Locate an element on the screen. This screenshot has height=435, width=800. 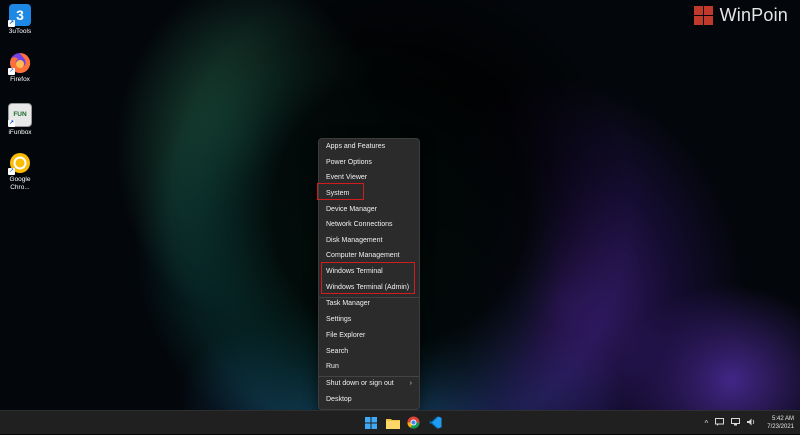
ifunbox-glyph: FUN is located at coordinates (20, 114).